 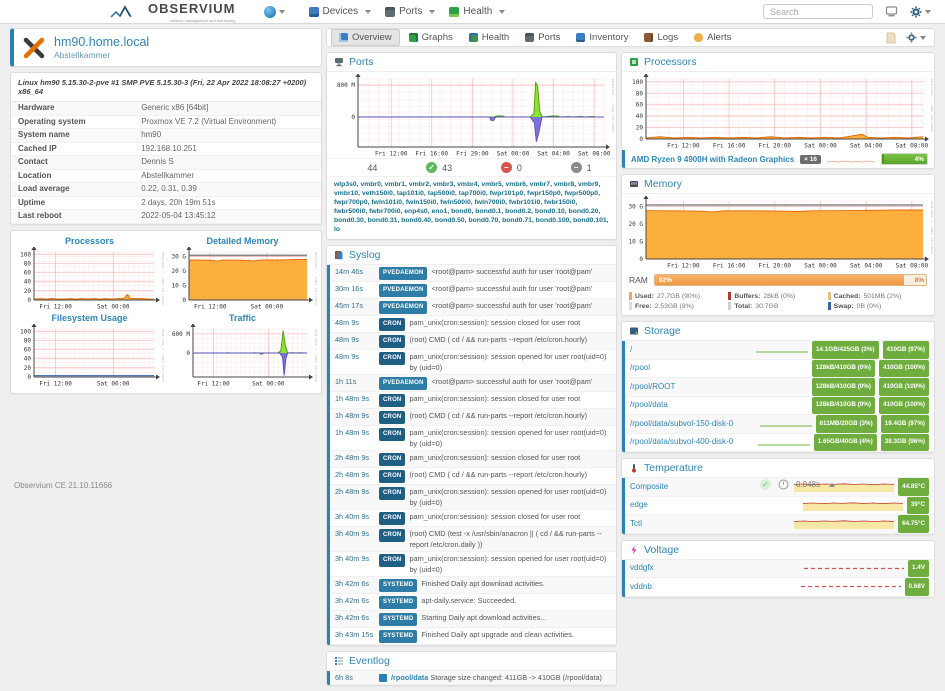 What do you see at coordinates (637, 82) in the screenshot?
I see `svg-text: 100` at bounding box center [637, 82].